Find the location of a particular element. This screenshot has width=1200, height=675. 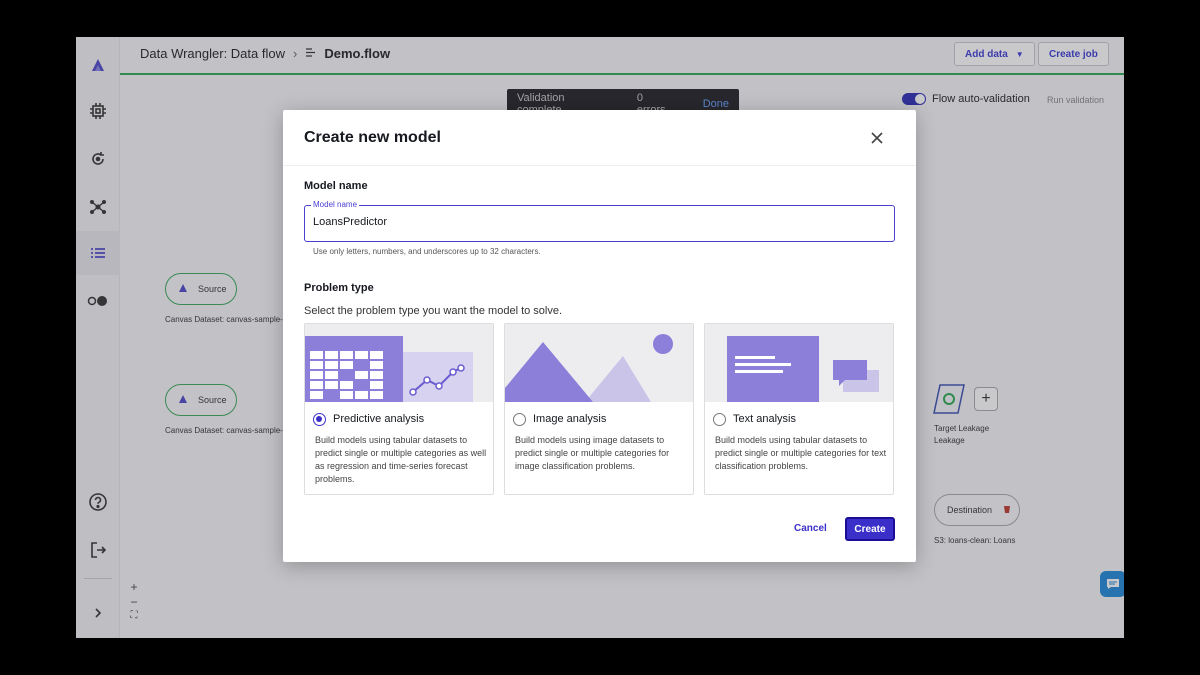

model-name-heading: Model name is located at coordinates (336, 186).